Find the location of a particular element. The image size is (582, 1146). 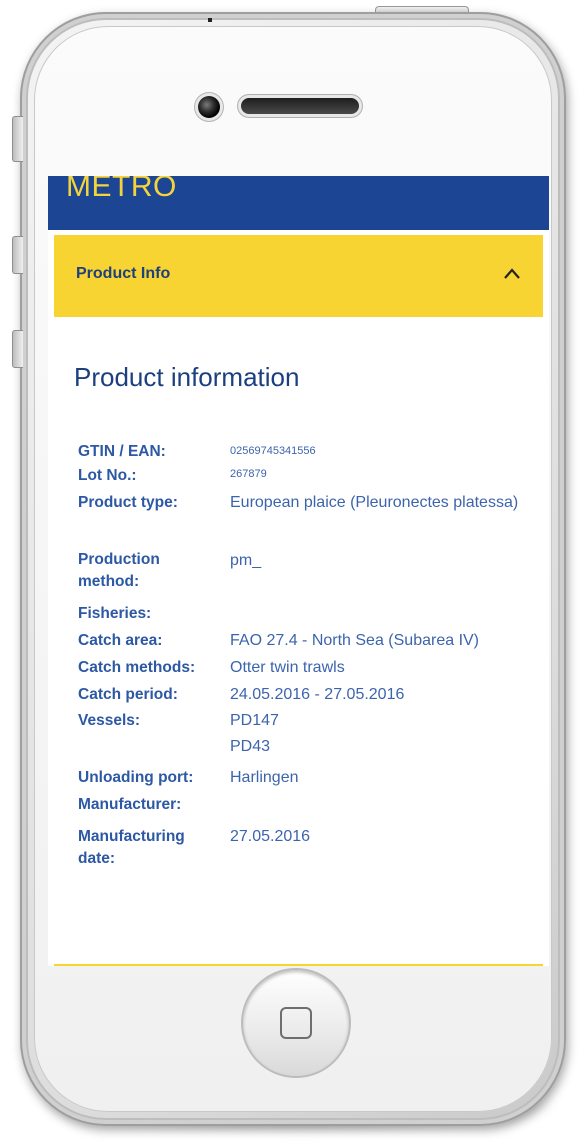

field-value-product-type: European plaice (Pleuronectes platessa) is located at coordinates (374, 502).